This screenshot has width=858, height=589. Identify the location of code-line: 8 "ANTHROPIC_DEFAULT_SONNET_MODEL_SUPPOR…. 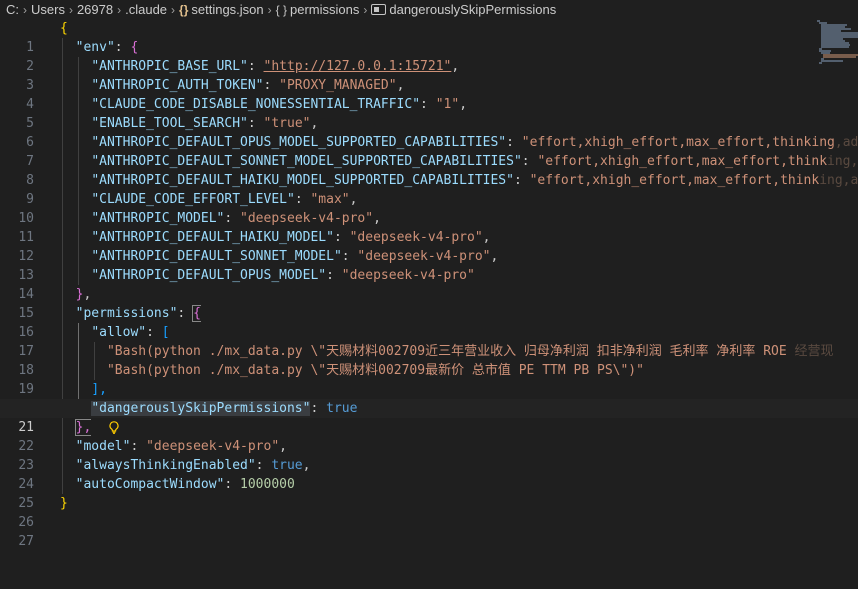
(429, 170).